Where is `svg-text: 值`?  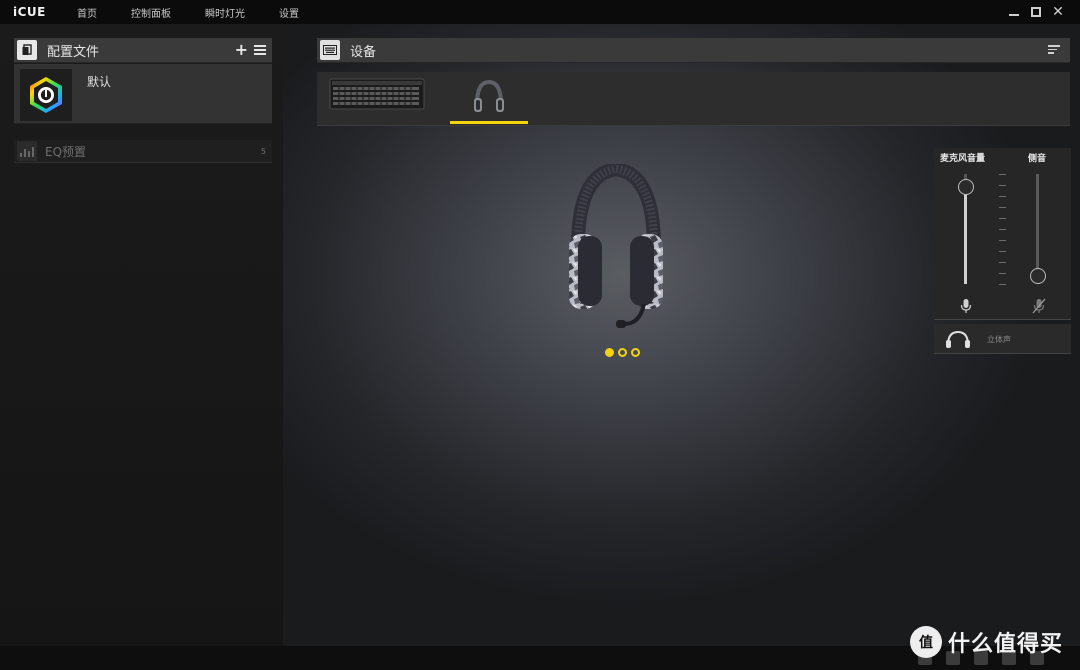 svg-text: 值 is located at coordinates (926, 642).